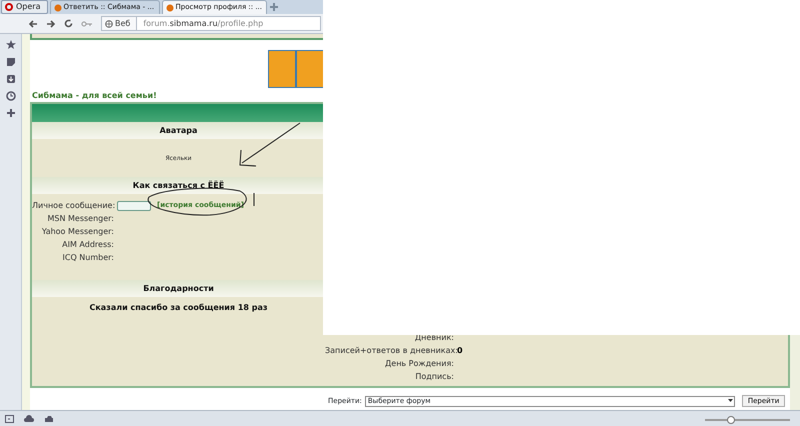 The height and width of the screenshot is (426, 800). What do you see at coordinates (391, 350) in the screenshot?
I see `field-label: Записей+ответов в дневниках:` at bounding box center [391, 350].